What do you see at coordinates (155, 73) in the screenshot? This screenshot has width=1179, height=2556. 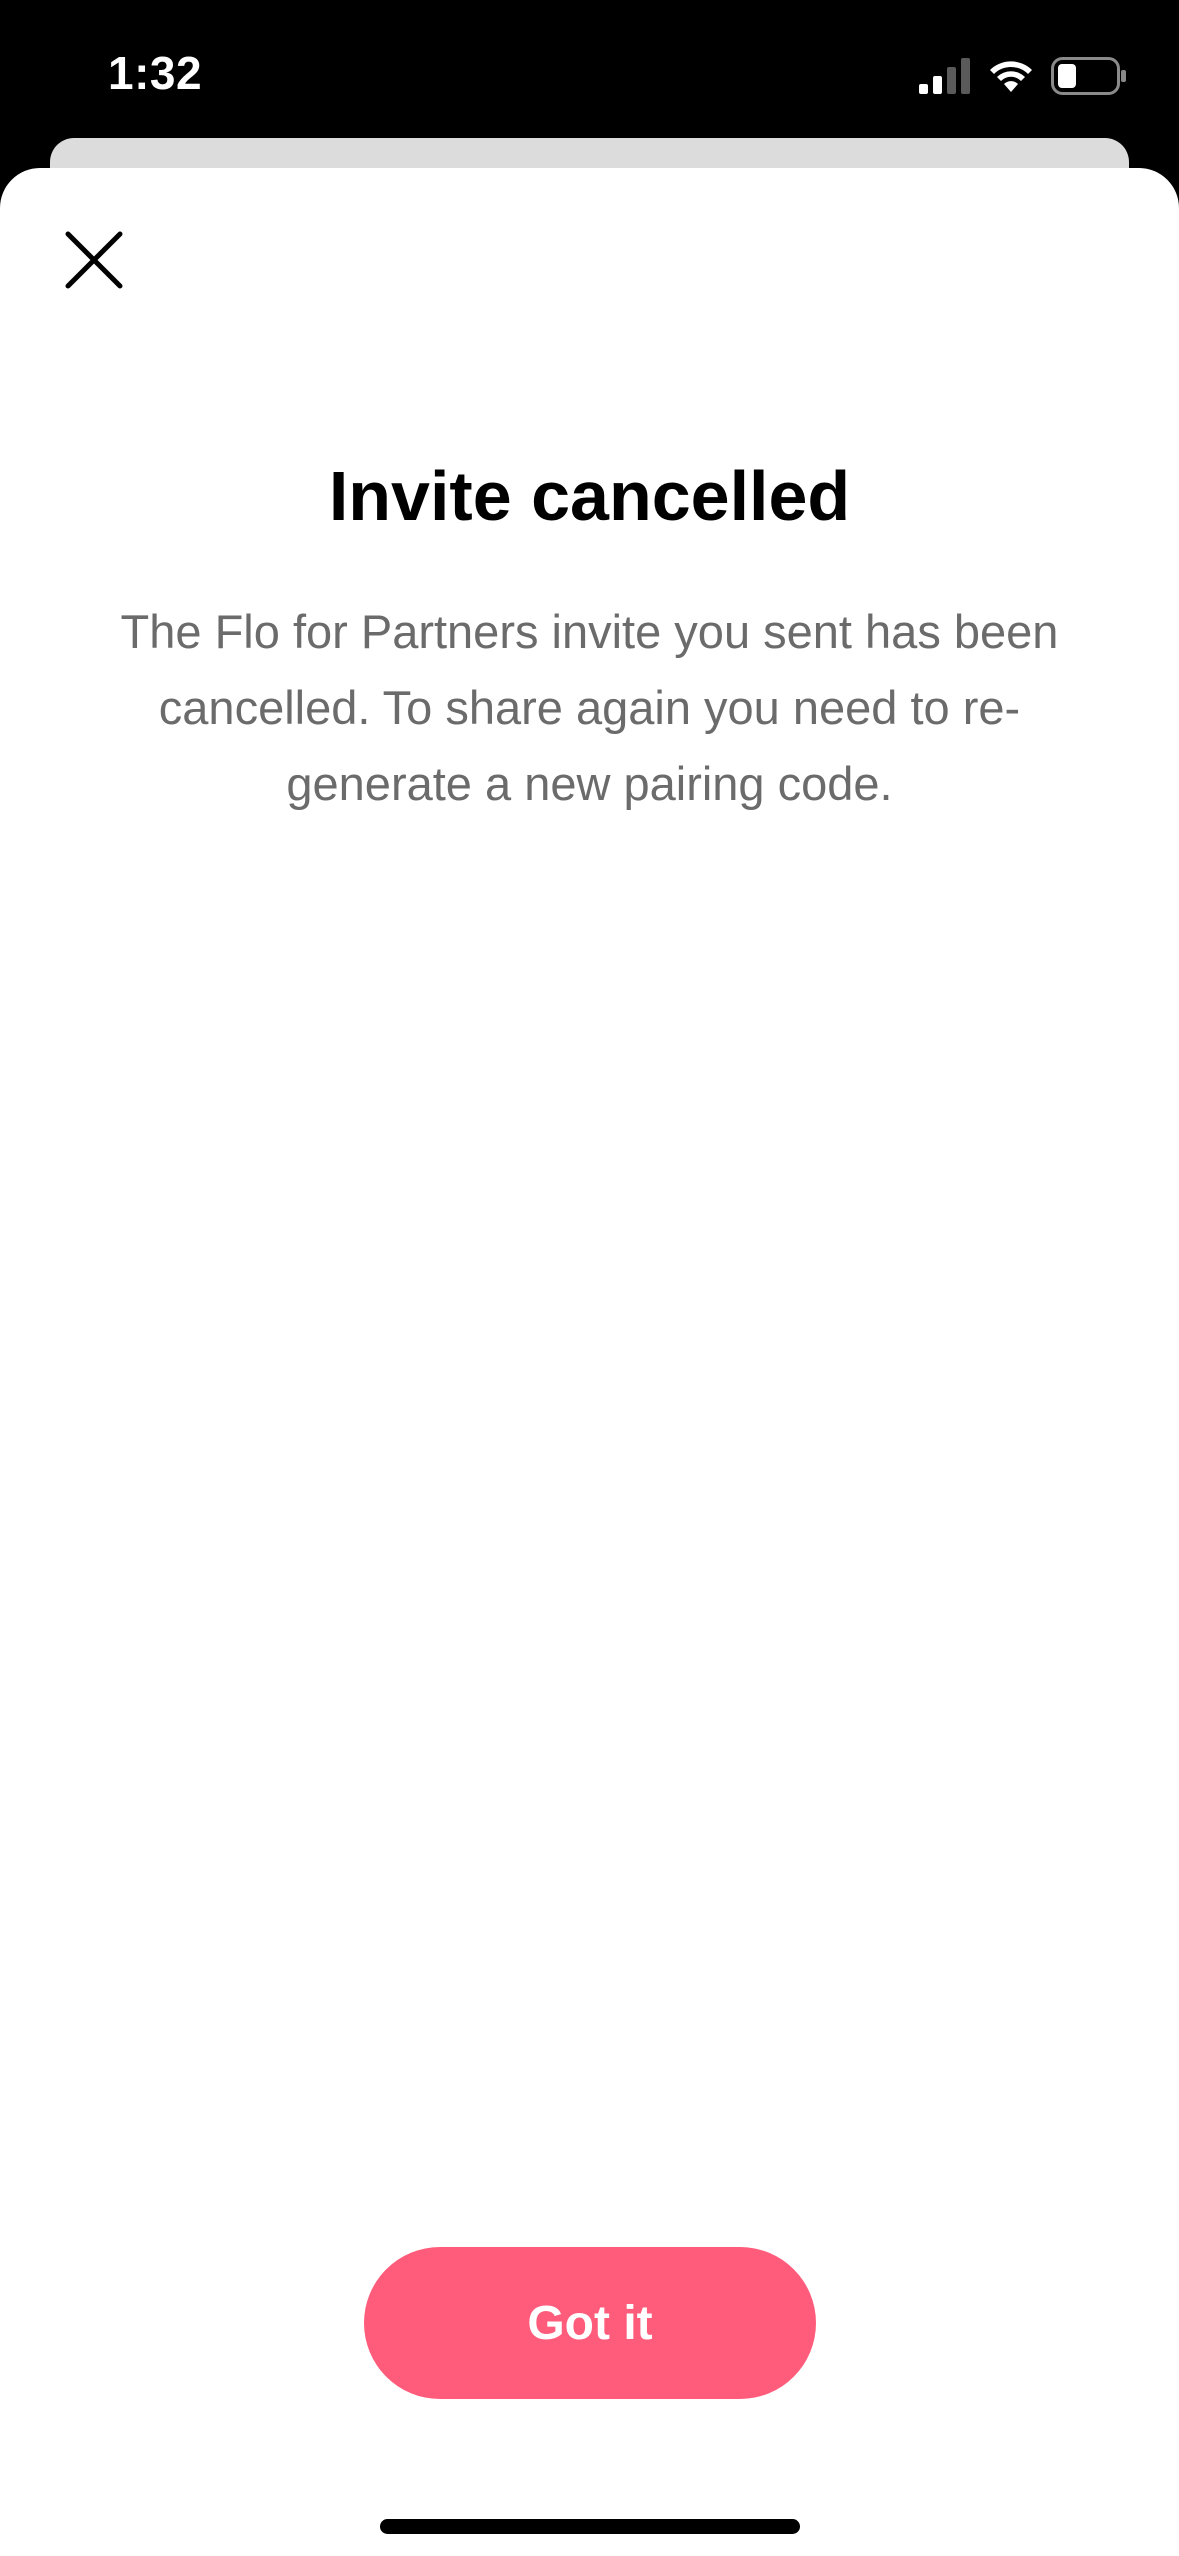 I see `status-time: 1:32` at bounding box center [155, 73].